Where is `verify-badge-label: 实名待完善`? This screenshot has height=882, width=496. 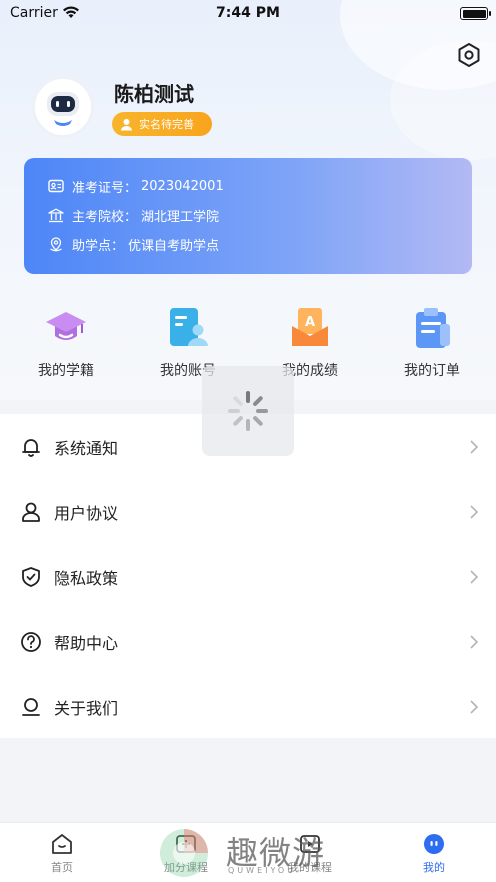 verify-badge-label: 实名待完善 is located at coordinates (166, 124).